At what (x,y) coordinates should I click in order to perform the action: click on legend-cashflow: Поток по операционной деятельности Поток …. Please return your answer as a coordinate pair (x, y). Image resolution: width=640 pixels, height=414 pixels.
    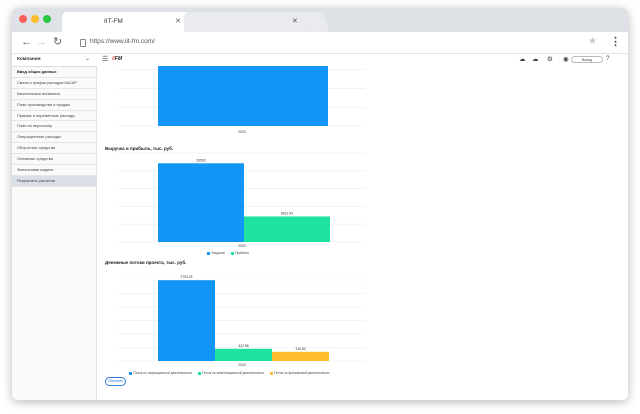
    Looking at the image, I should click on (229, 373).